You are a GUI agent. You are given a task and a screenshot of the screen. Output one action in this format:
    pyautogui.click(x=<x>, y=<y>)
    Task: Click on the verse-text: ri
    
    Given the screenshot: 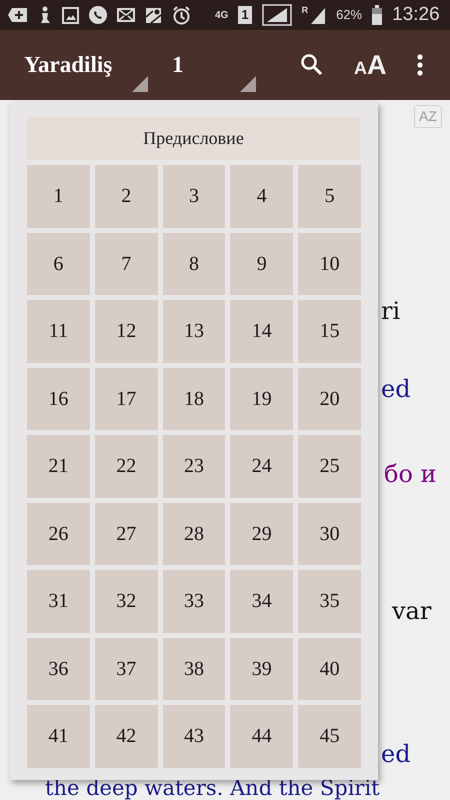 What is the action you would take?
    pyautogui.click(x=390, y=311)
    